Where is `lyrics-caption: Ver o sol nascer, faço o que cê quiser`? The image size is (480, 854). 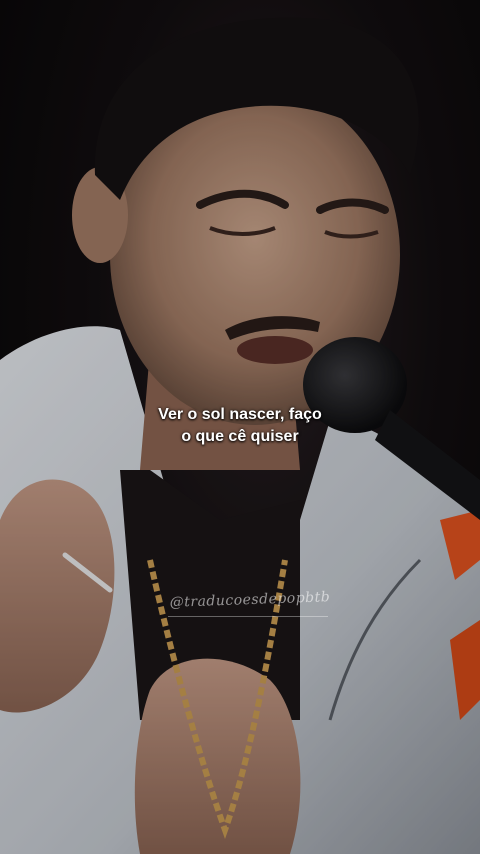
lyrics-caption: Ver o sol nascer, faço o que cê quiser is located at coordinates (240, 425).